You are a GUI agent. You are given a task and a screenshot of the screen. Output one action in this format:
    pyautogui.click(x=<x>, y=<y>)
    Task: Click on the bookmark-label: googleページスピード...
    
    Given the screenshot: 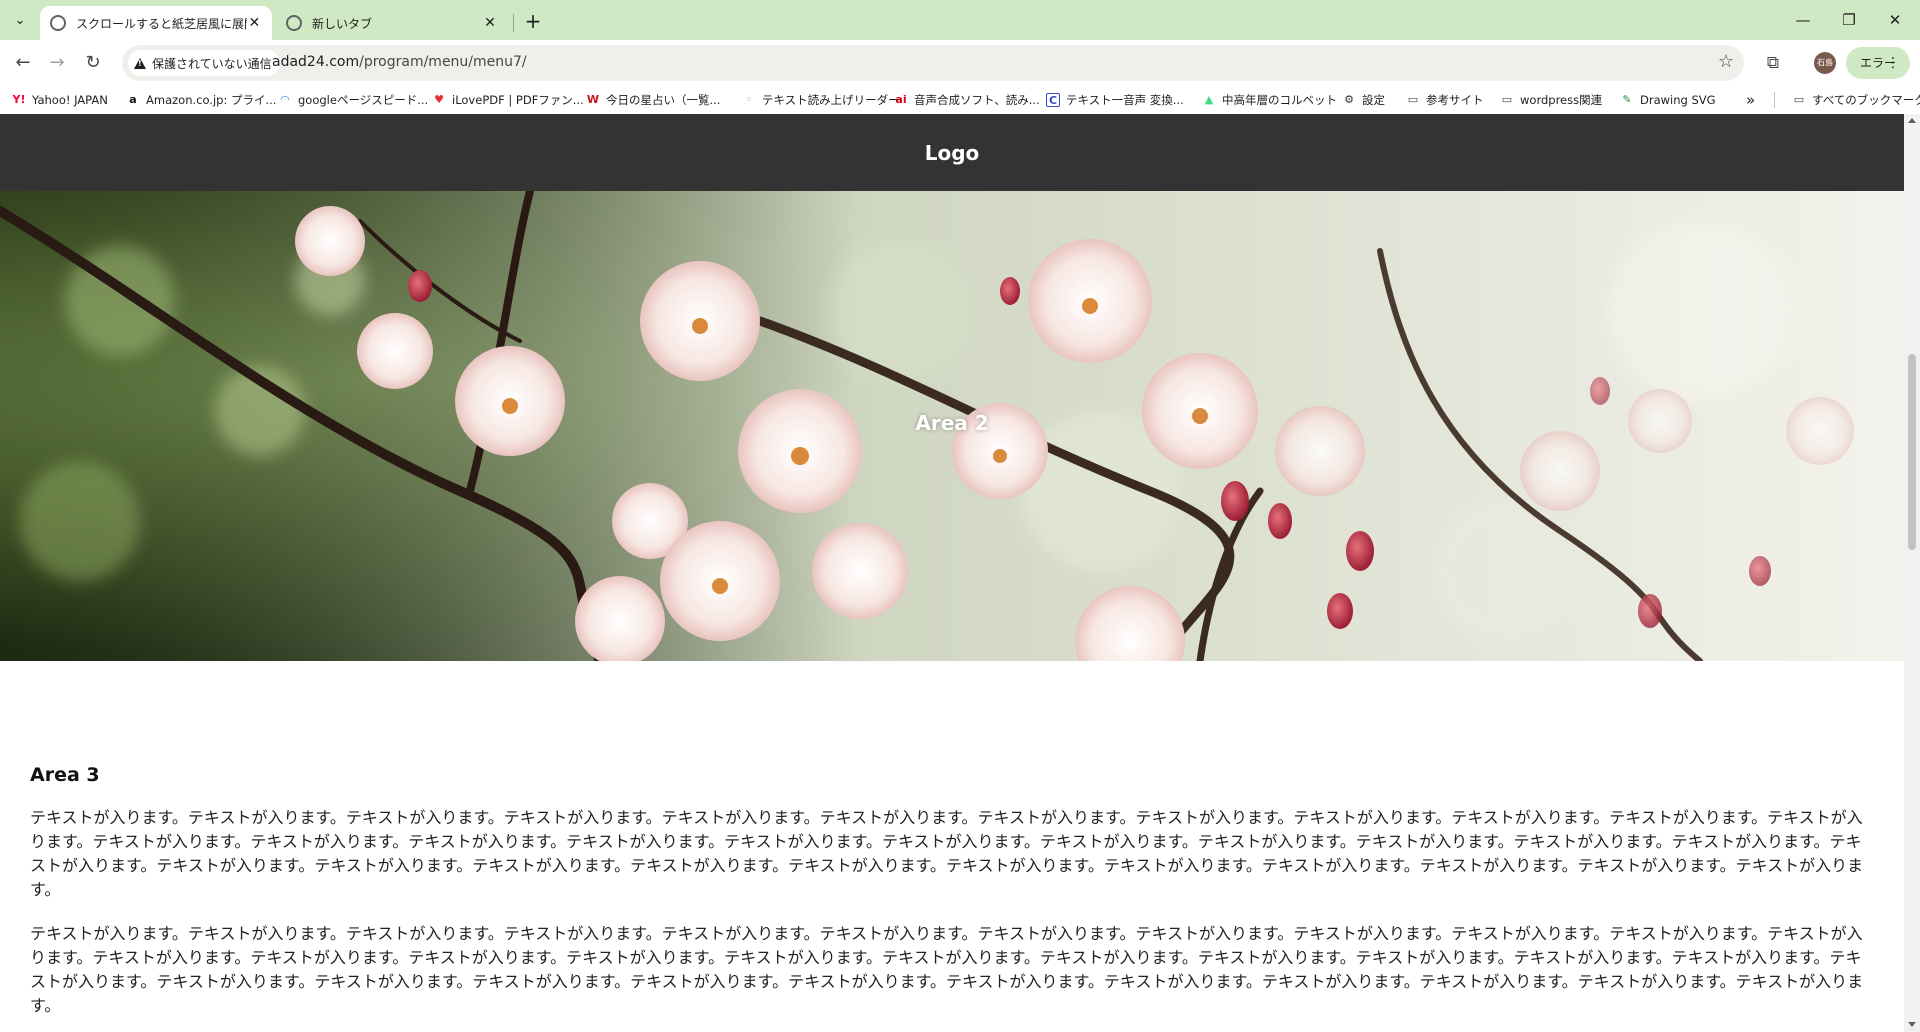 What is the action you would take?
    pyautogui.click(x=363, y=100)
    